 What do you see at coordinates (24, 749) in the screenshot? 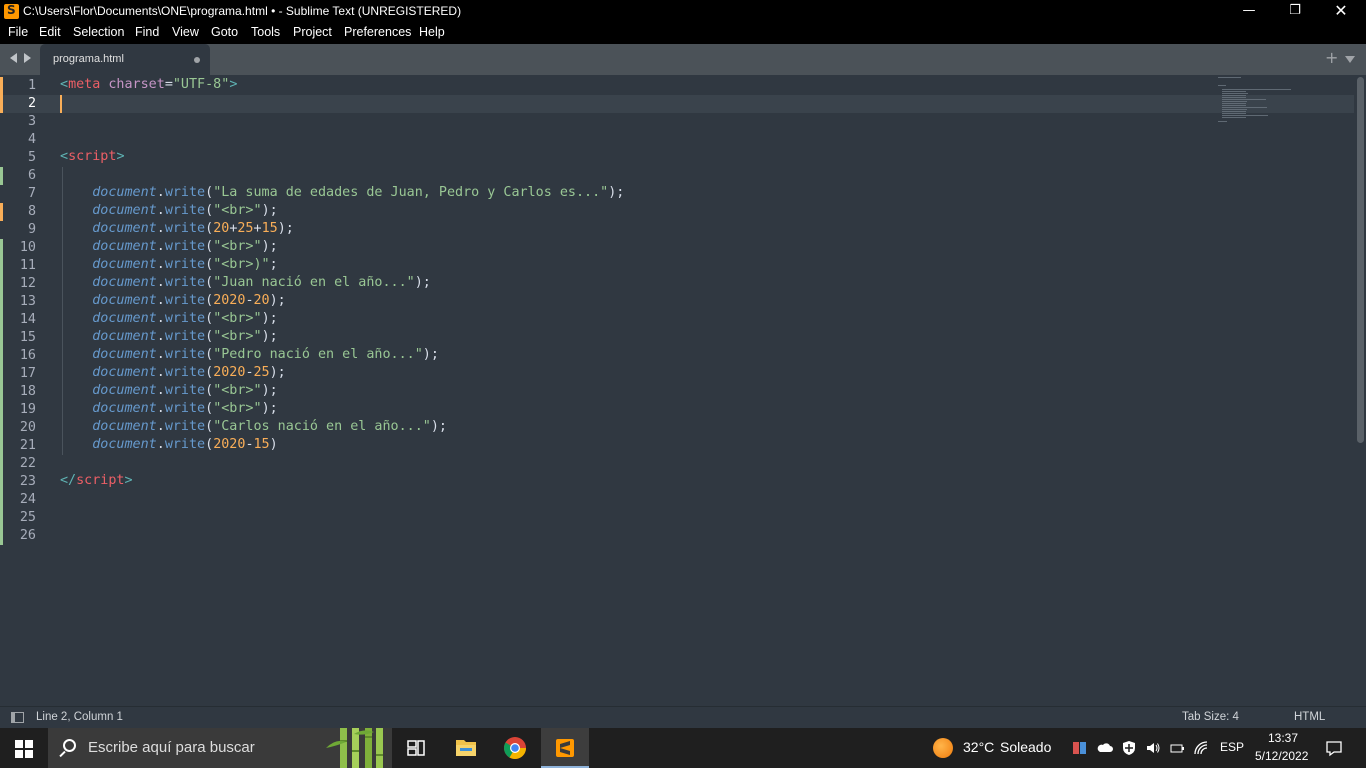
I see `windows-start-icon` at bounding box center [24, 749].